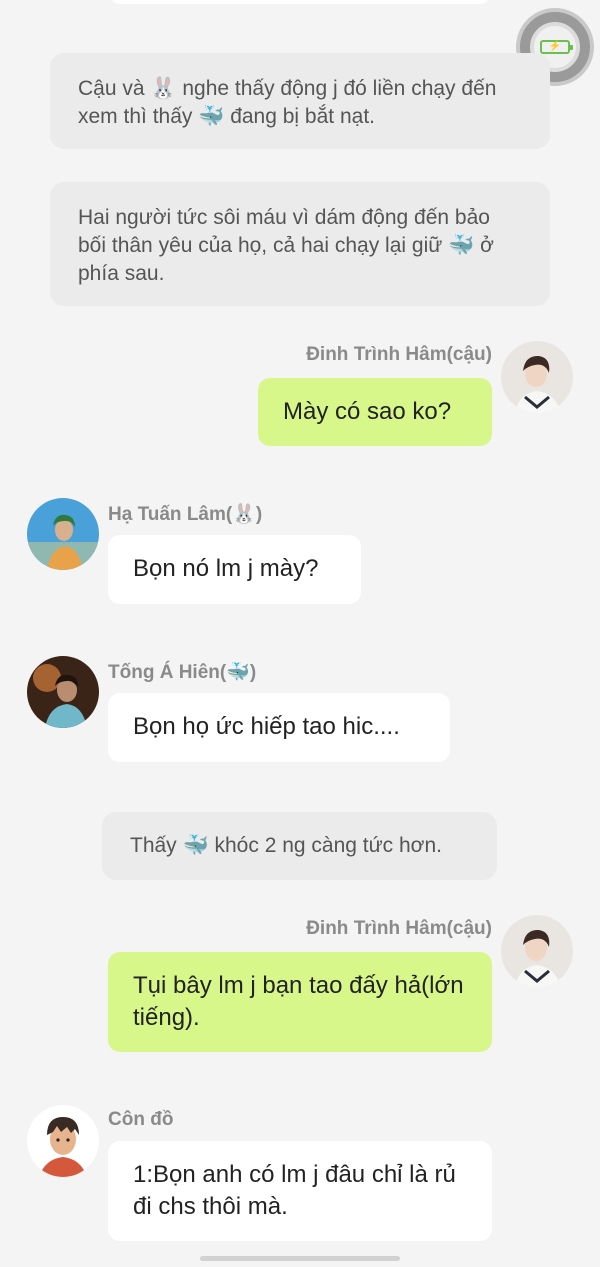 The image size is (600, 1267). I want to click on avatar-con-do, so click(63, 1141).